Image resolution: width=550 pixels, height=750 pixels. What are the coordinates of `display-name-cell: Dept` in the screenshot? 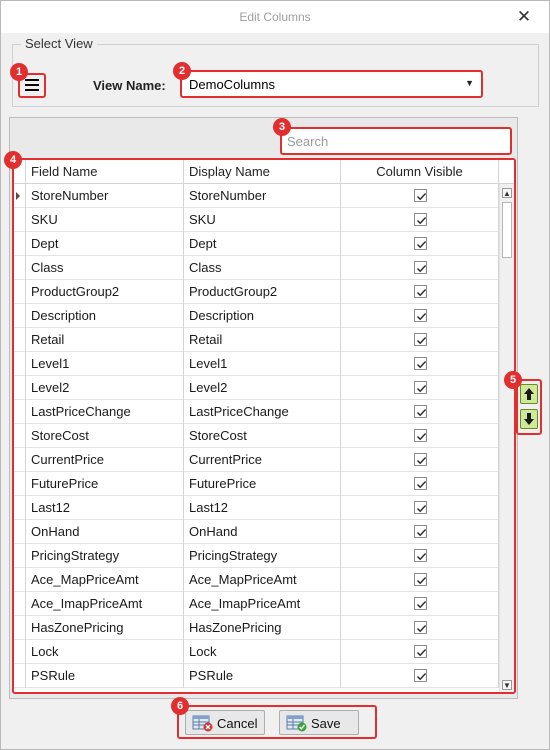 It's located at (262, 244).